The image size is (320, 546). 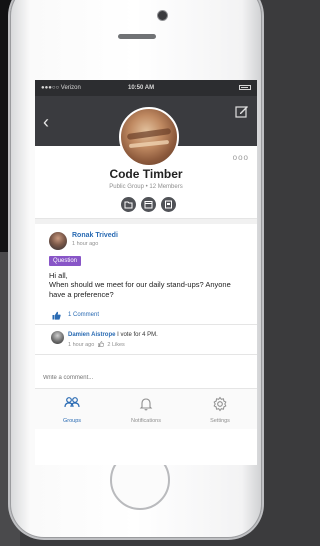 I want to click on tab-settings-label: Settings, so click(x=220, y=421).